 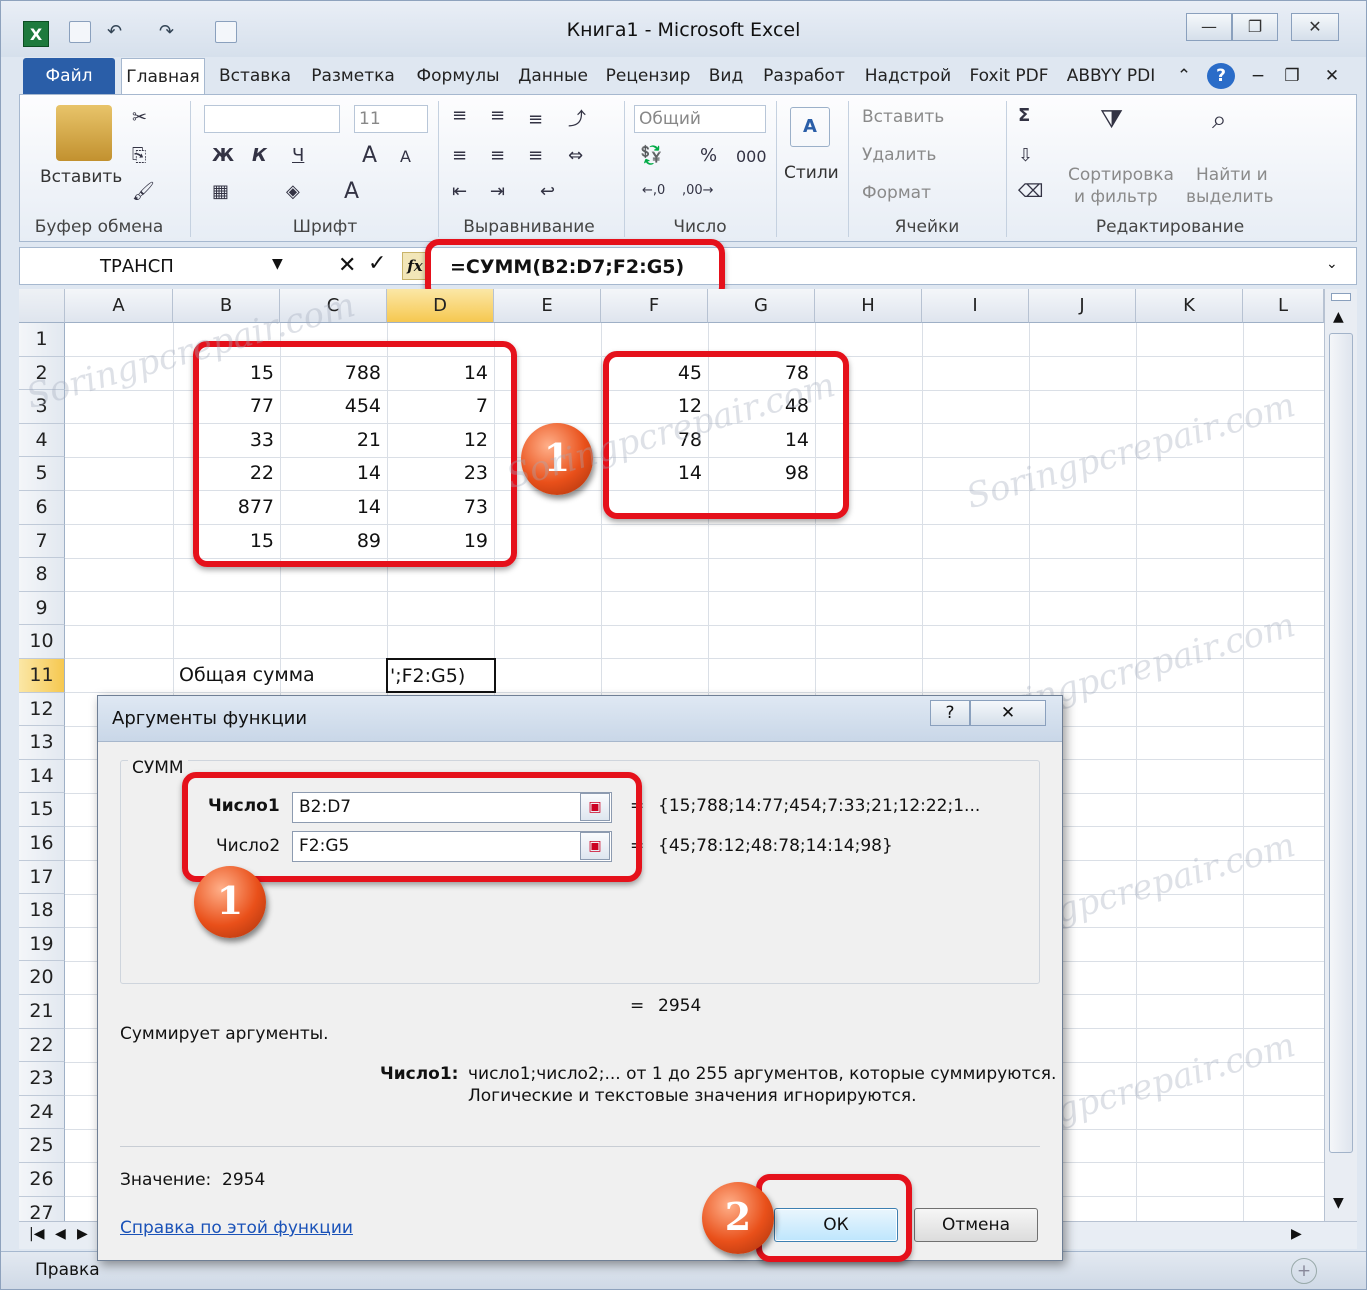 What do you see at coordinates (1338, 1203) in the screenshot?
I see `scroll-down-icon: ▼` at bounding box center [1338, 1203].